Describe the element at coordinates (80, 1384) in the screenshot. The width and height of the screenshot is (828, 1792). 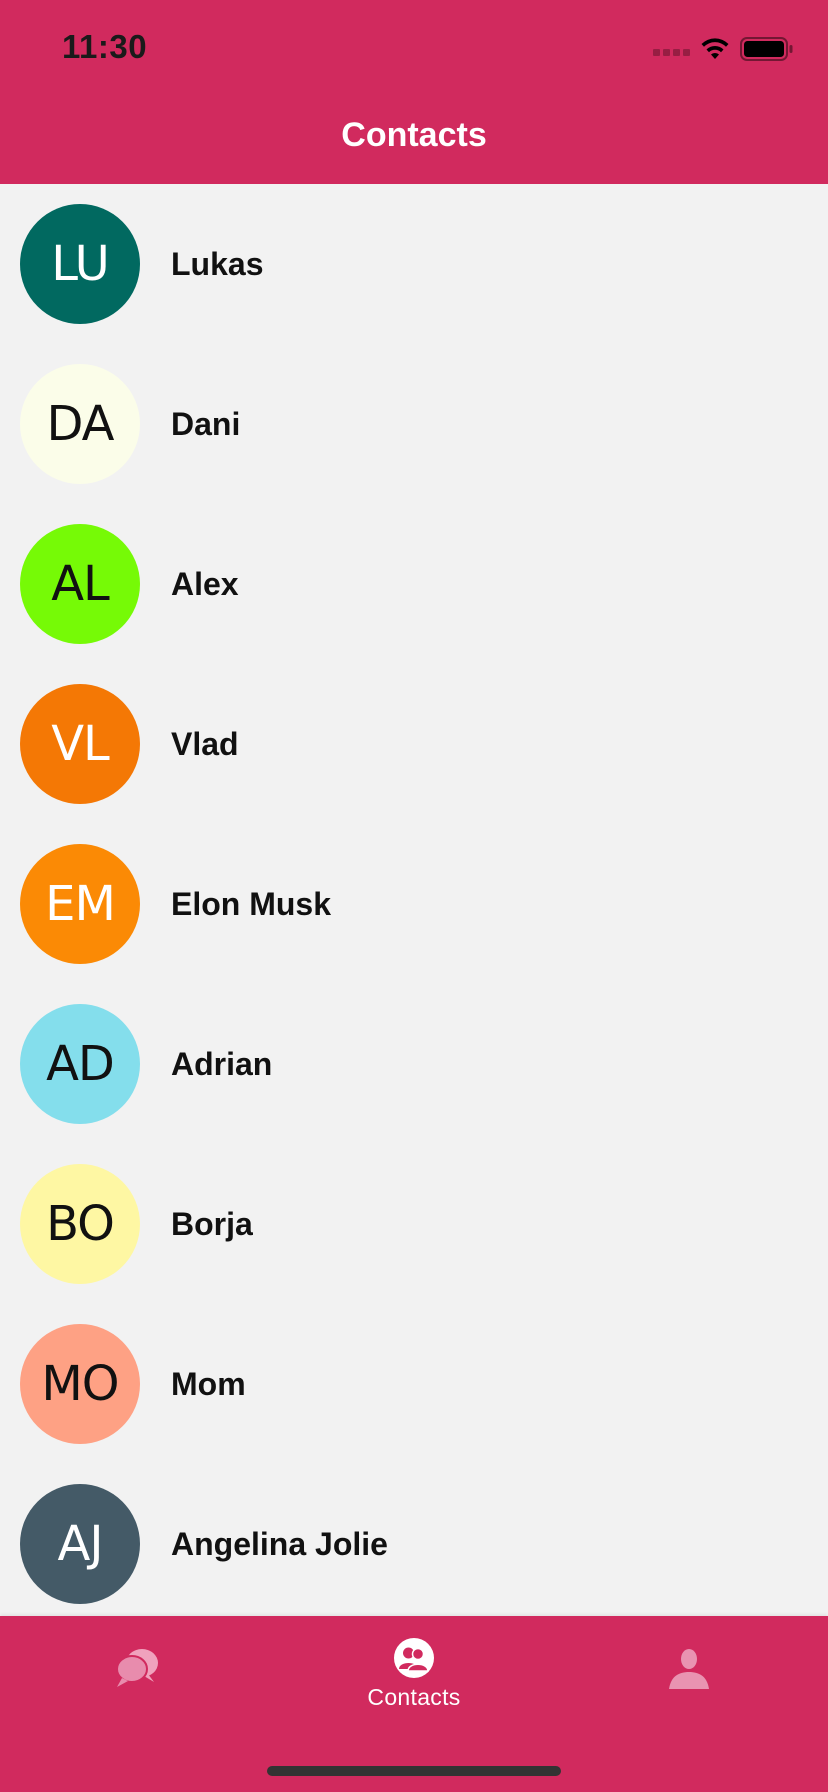
I see `avatar: MO` at that location.